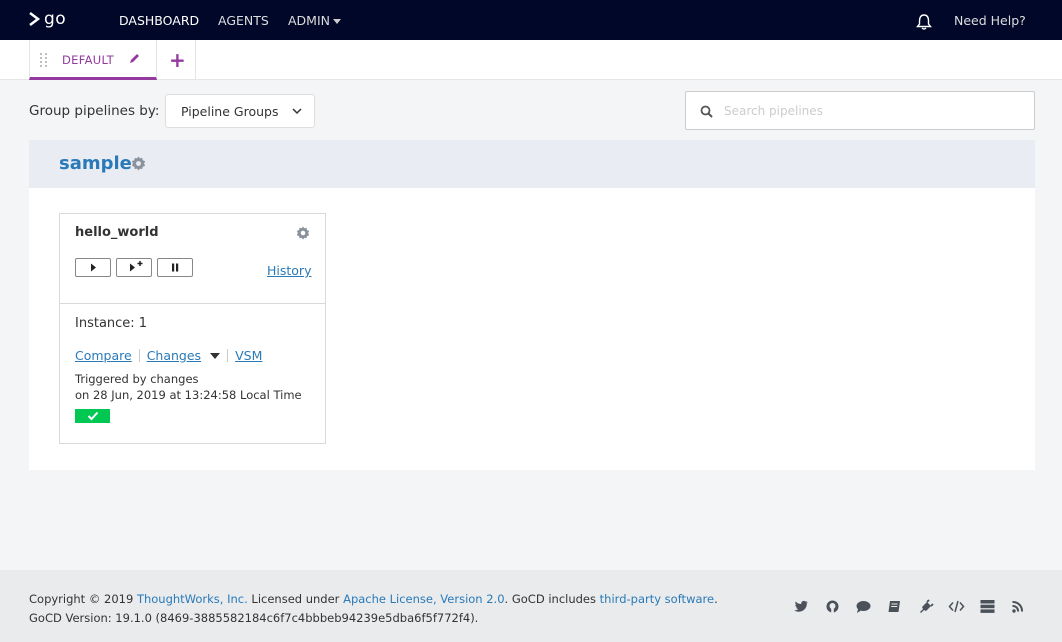 The image size is (1062, 642). Describe the element at coordinates (188, 395) in the screenshot. I see `triggered-on-text: on 28 Jun, 2019 at 13:24:58 Local Time` at that location.